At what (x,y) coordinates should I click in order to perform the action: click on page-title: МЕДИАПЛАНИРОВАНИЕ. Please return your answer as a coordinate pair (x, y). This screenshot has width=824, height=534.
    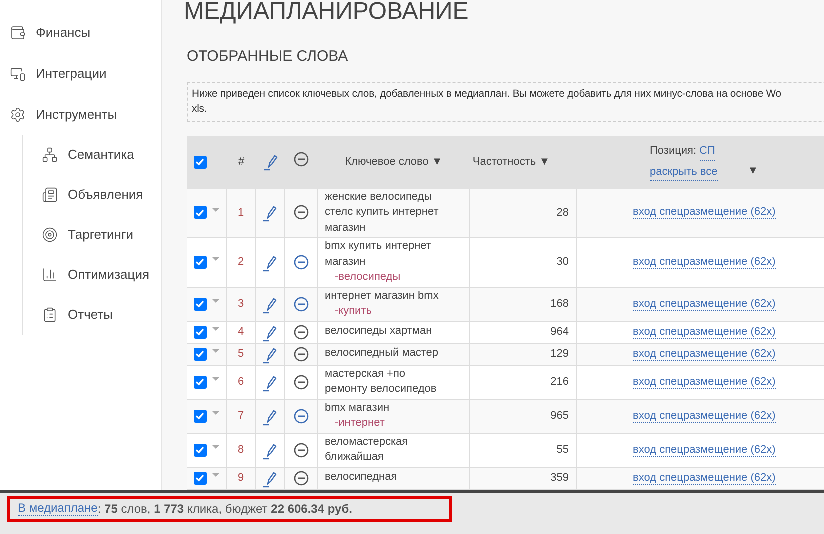
    Looking at the image, I should click on (327, 12).